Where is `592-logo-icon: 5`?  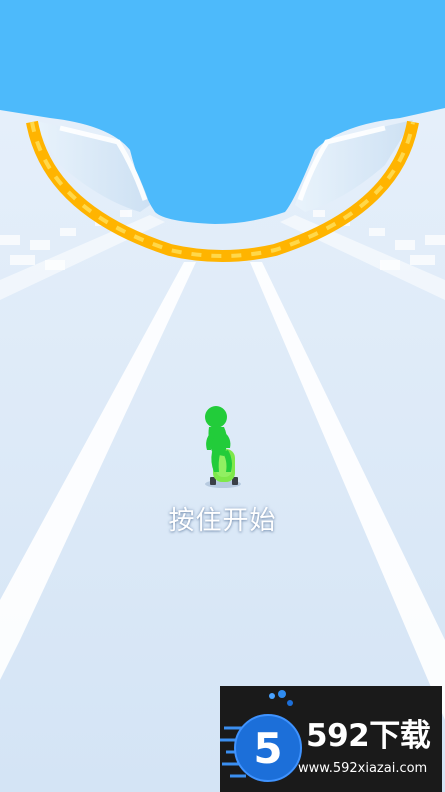
592-logo-icon: 5 is located at coordinates (261, 736).